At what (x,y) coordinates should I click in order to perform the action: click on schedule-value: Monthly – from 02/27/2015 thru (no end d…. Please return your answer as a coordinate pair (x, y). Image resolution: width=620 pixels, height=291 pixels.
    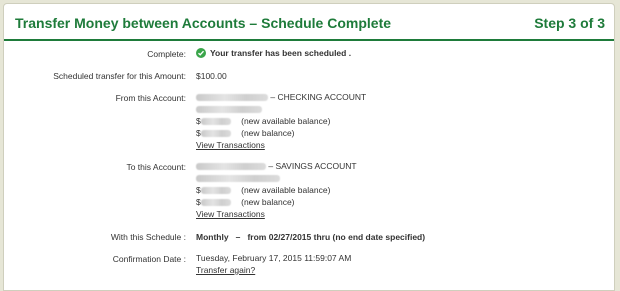
    Looking at the image, I should click on (311, 237).